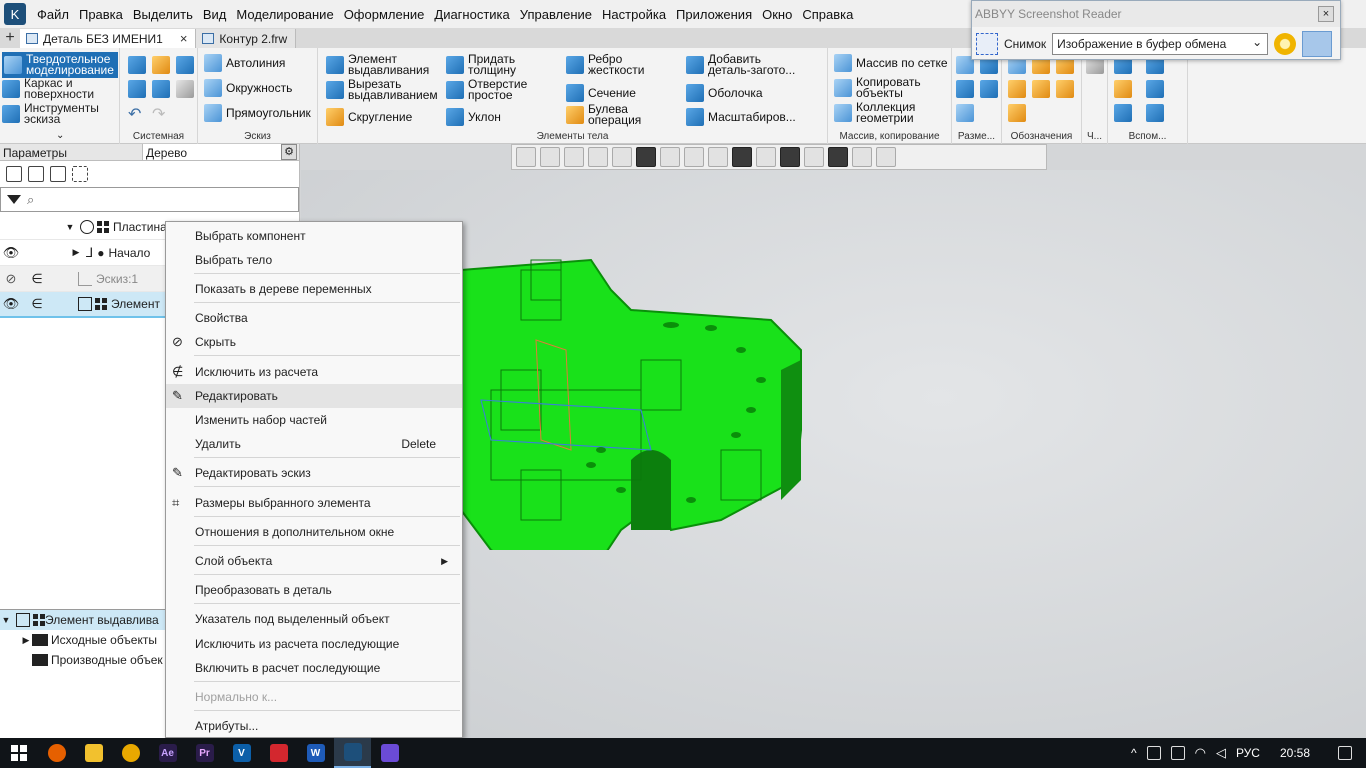  I want to click on menu-edit: Правка, so click(101, 14).